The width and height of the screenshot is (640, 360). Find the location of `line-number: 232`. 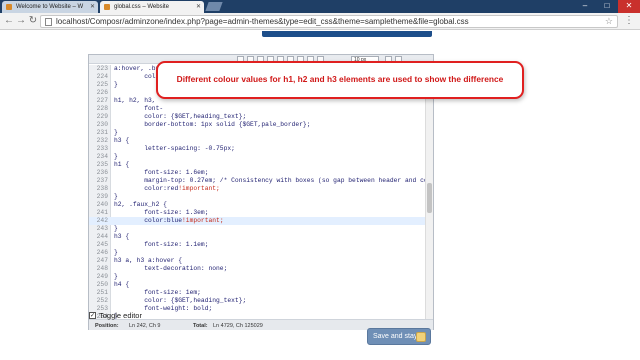

line-number: 232 is located at coordinates (102, 140).